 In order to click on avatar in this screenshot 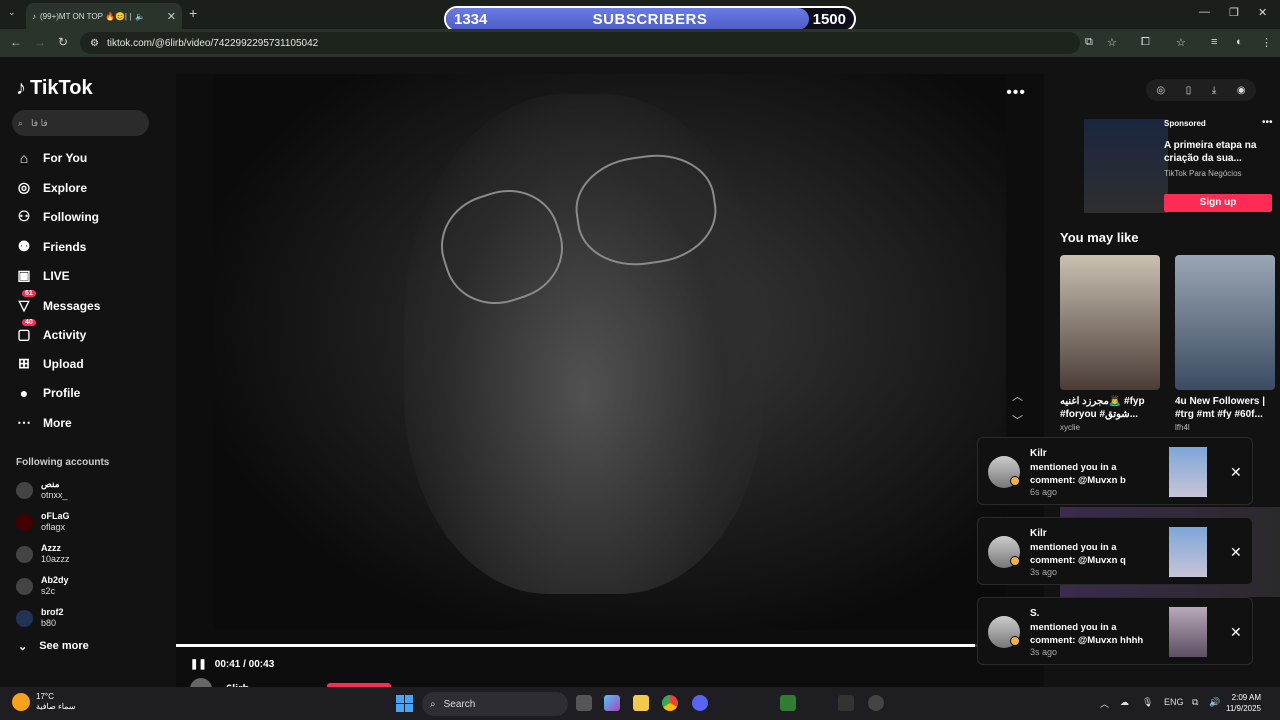, I will do `click(201, 682)`.